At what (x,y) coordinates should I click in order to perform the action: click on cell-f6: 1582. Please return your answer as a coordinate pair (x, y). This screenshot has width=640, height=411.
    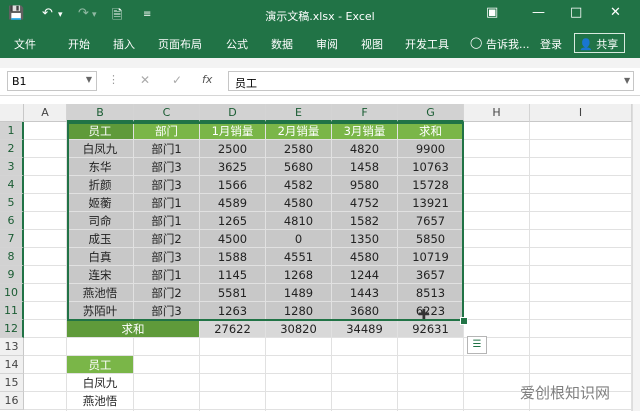
    Looking at the image, I should click on (364, 220).